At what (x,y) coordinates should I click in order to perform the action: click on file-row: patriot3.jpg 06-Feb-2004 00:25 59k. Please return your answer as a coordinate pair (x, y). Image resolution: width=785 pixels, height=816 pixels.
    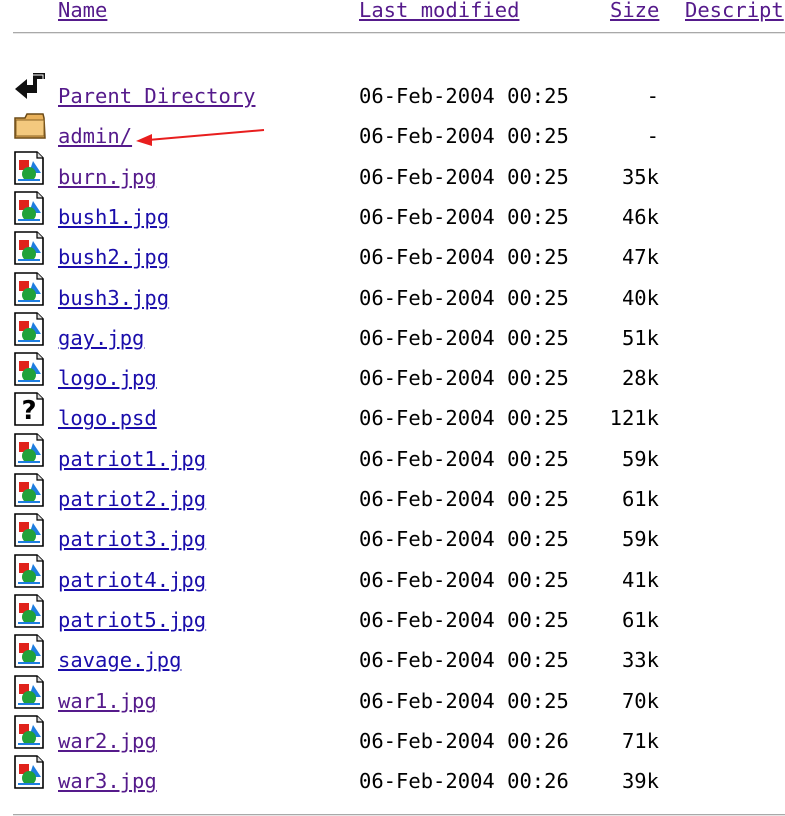
    Looking at the image, I should click on (392, 533).